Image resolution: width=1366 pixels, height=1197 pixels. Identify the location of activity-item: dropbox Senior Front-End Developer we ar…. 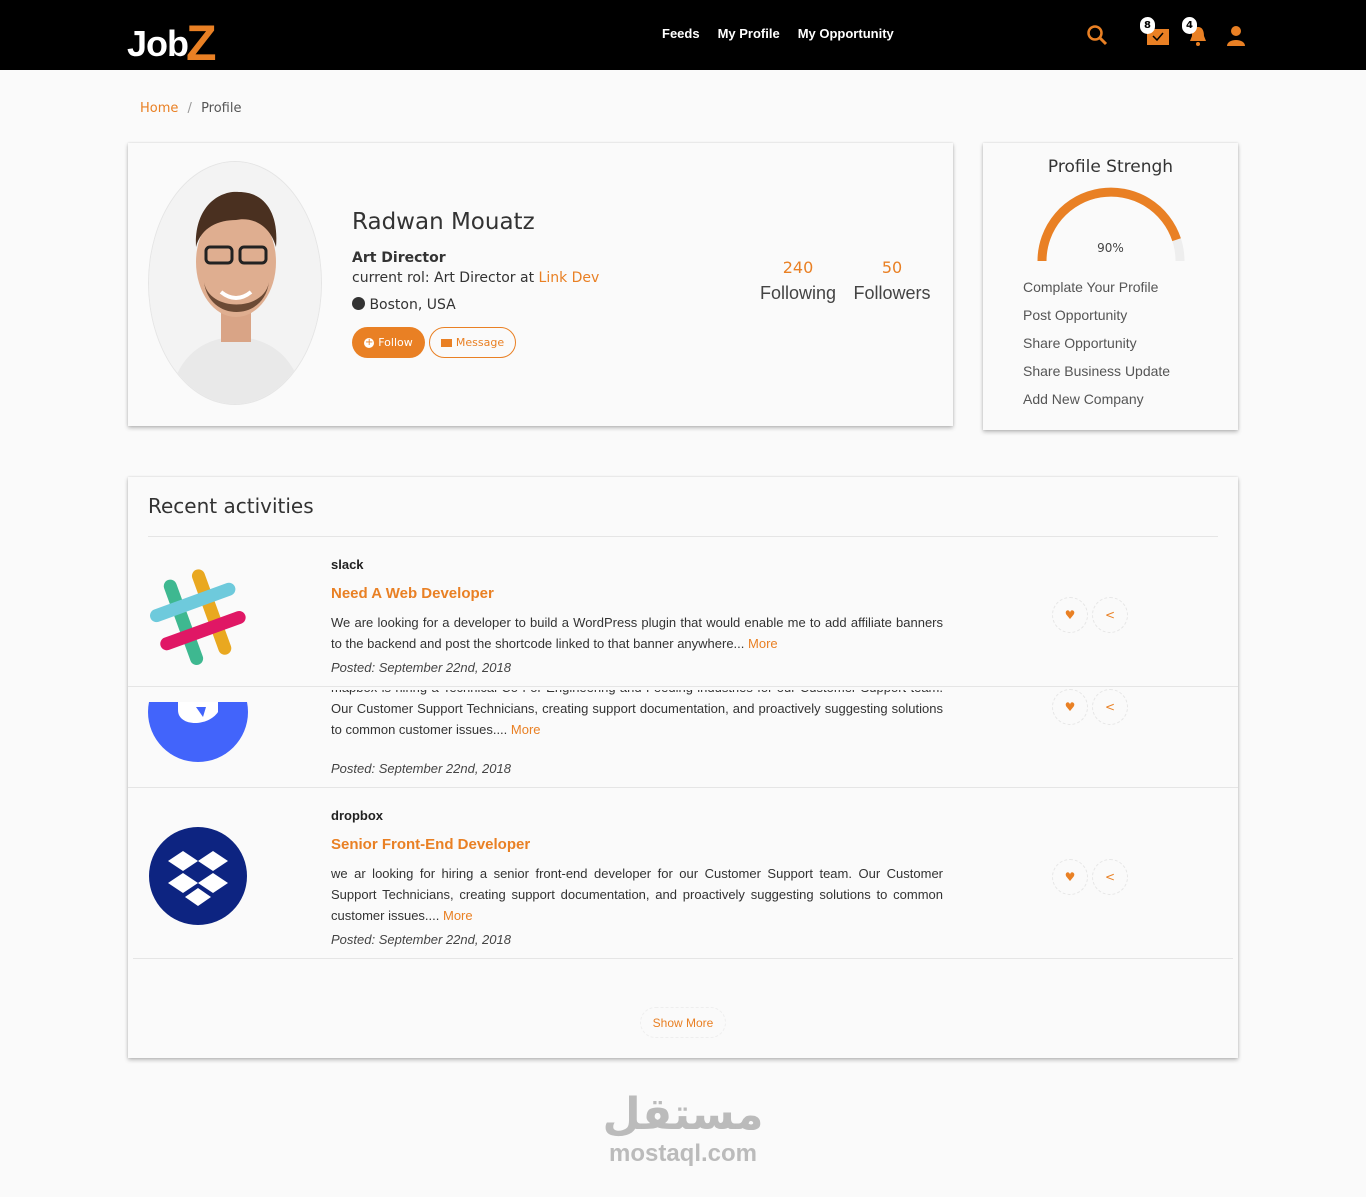
(683, 873).